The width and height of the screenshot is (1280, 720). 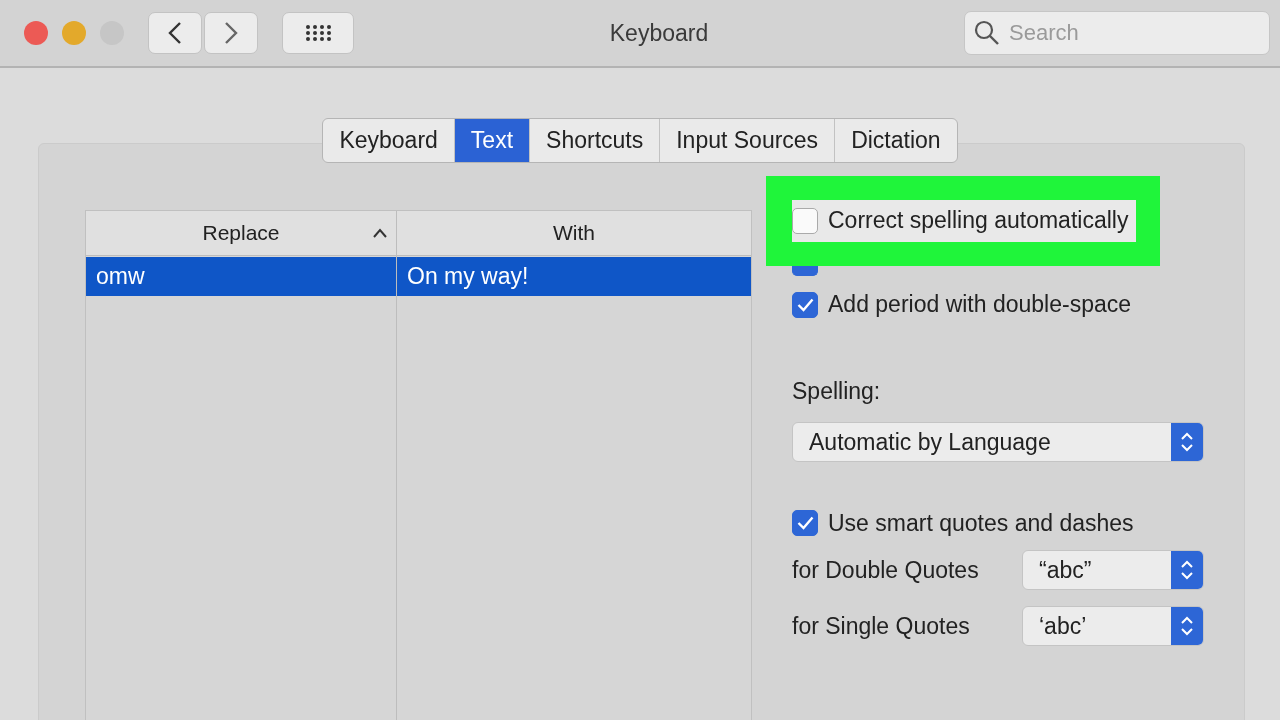 I want to click on chevron-left-icon, so click(x=175, y=33).